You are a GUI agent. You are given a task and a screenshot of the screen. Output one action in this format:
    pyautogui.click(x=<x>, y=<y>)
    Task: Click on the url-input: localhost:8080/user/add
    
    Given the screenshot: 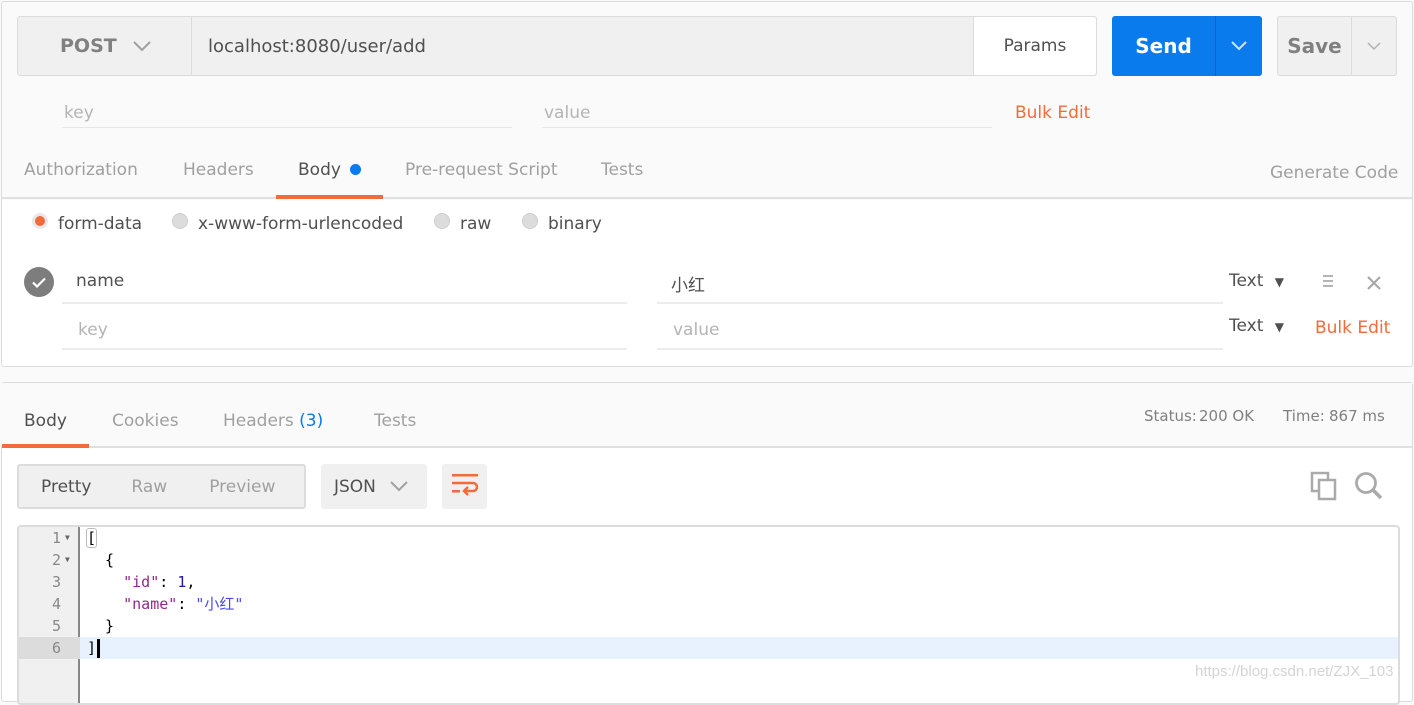 What is the action you would take?
    pyautogui.click(x=582, y=46)
    